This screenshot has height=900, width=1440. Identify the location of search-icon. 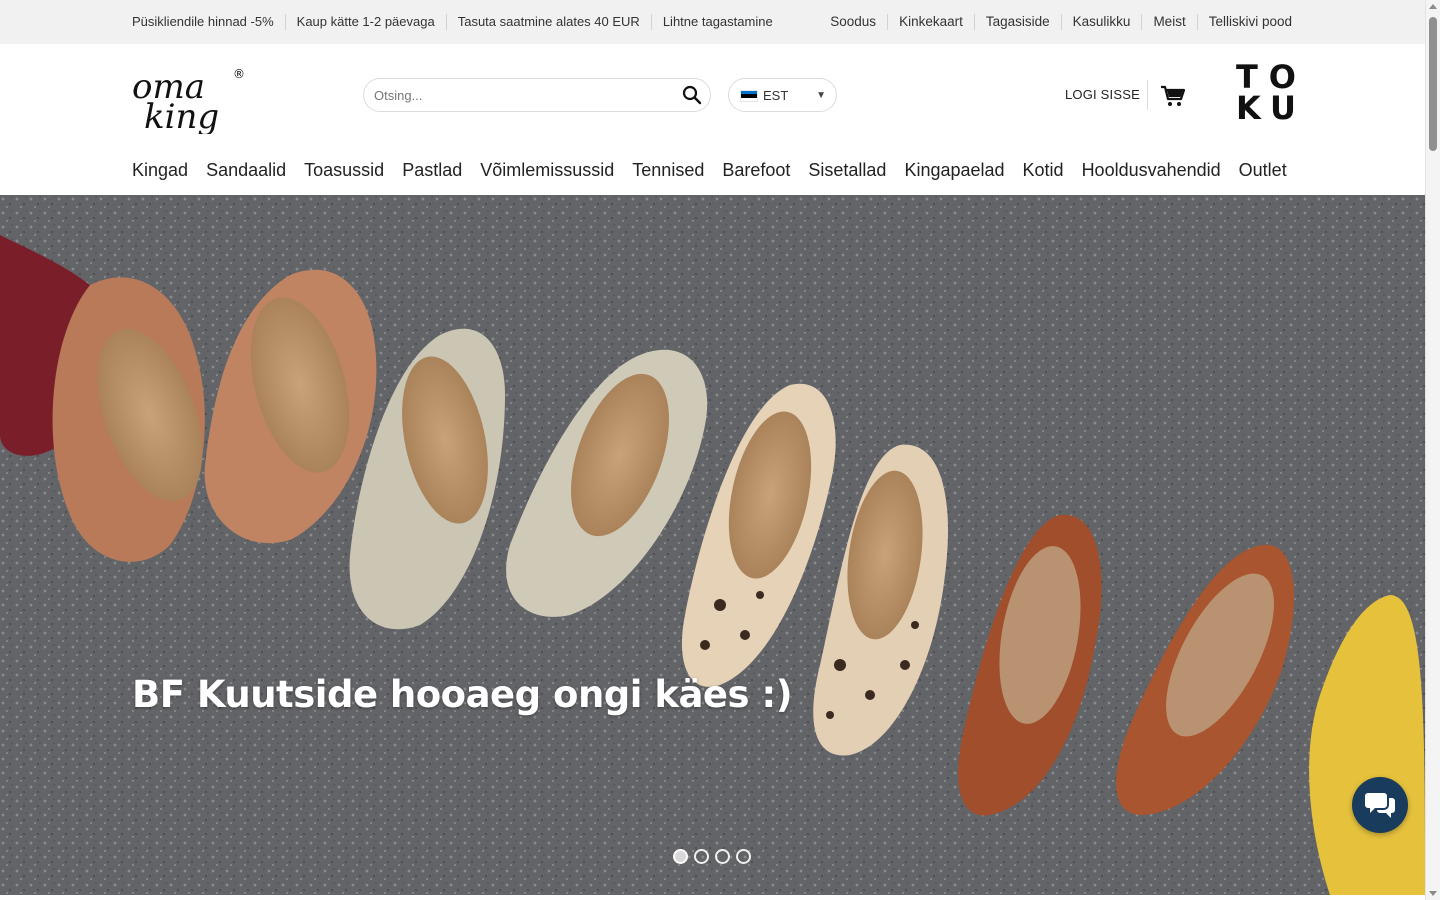
(692, 95).